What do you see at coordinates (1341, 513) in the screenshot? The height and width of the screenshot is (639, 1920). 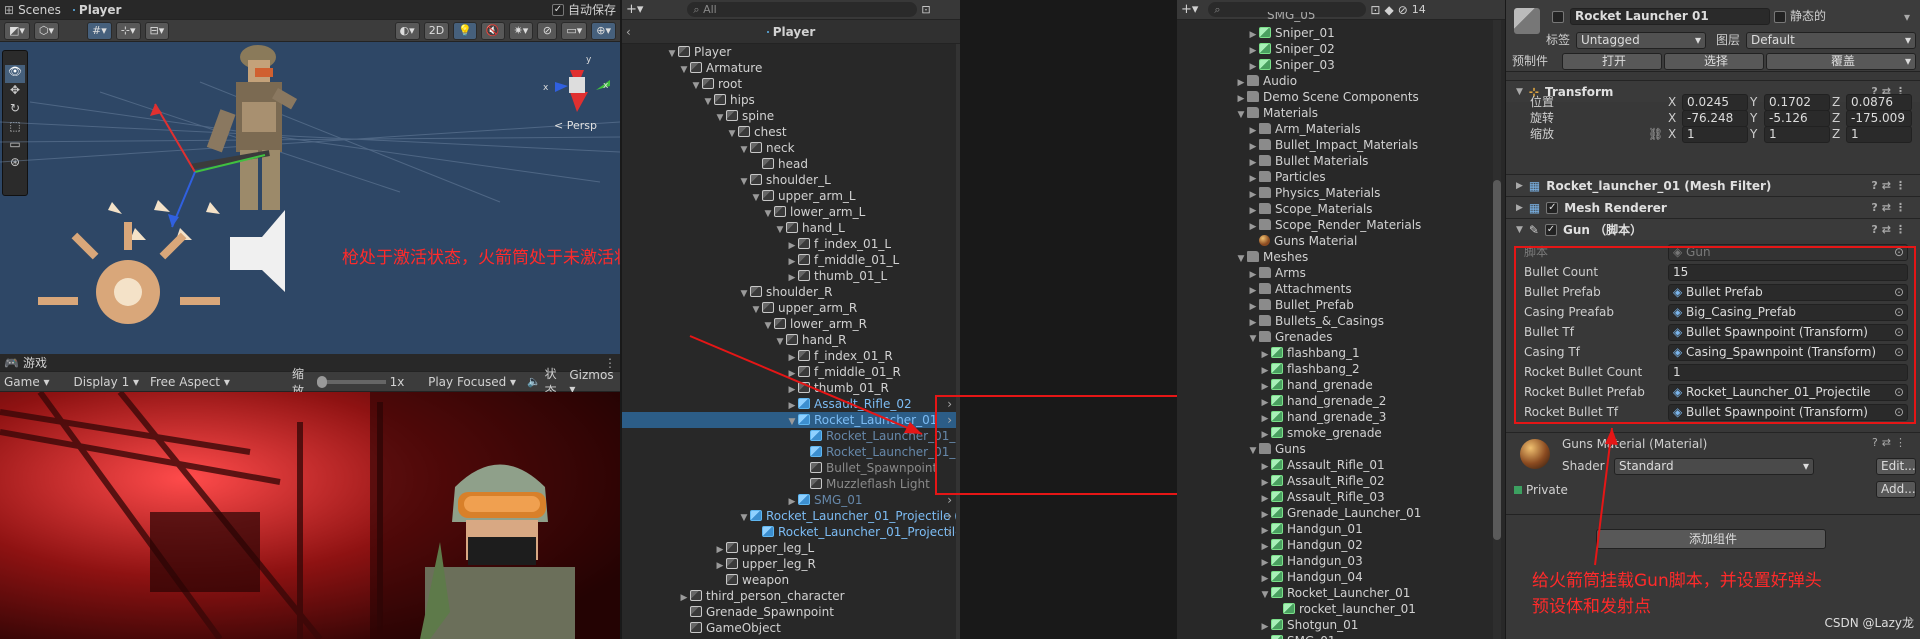 I see `project-row: ▶ Grenade_Launcher_01` at bounding box center [1341, 513].